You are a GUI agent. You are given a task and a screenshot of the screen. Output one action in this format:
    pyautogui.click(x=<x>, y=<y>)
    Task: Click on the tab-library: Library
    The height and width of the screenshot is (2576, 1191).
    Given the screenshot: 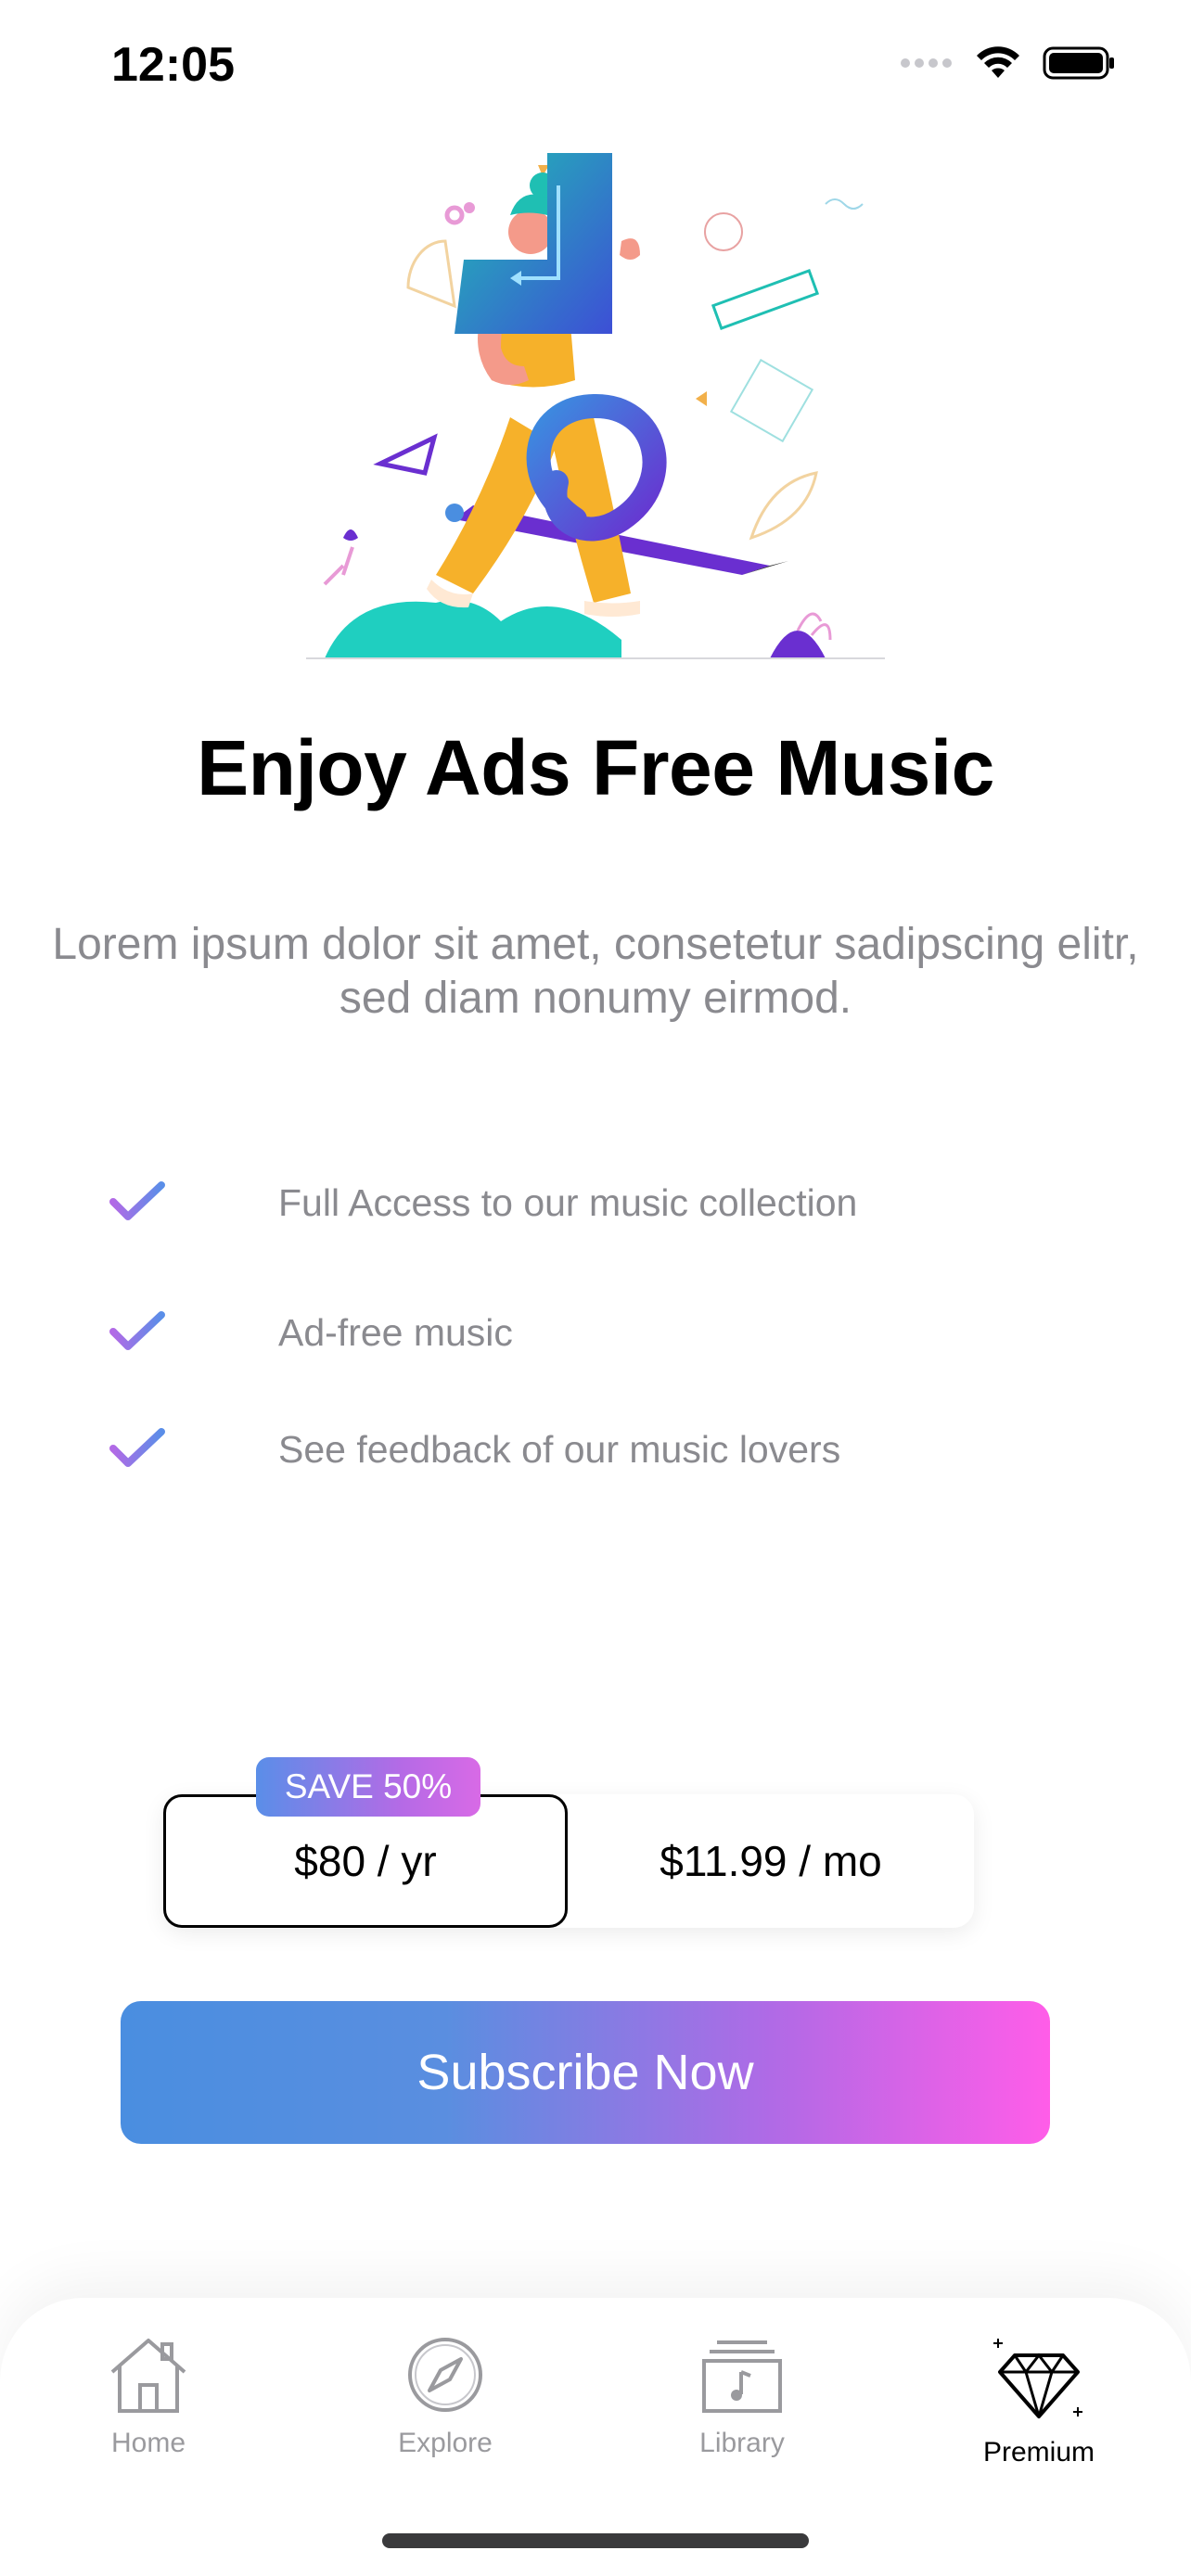 What is the action you would take?
    pyautogui.click(x=742, y=2409)
    